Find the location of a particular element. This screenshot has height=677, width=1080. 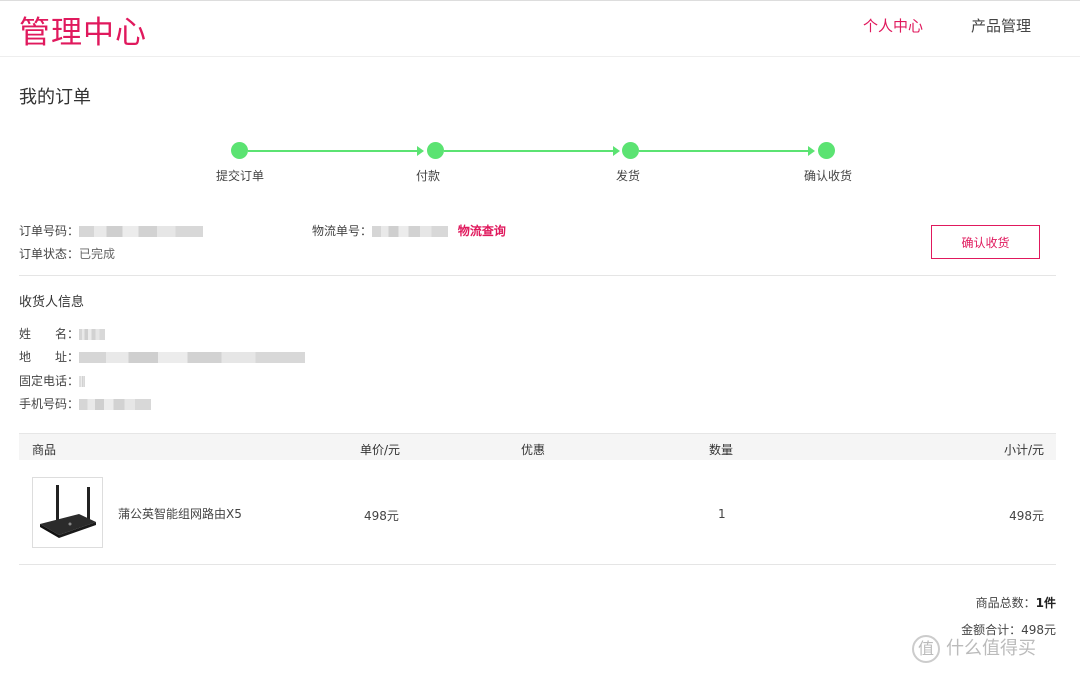

top-header: 管理中心 个人中心 产品管理 is located at coordinates (540, 28).